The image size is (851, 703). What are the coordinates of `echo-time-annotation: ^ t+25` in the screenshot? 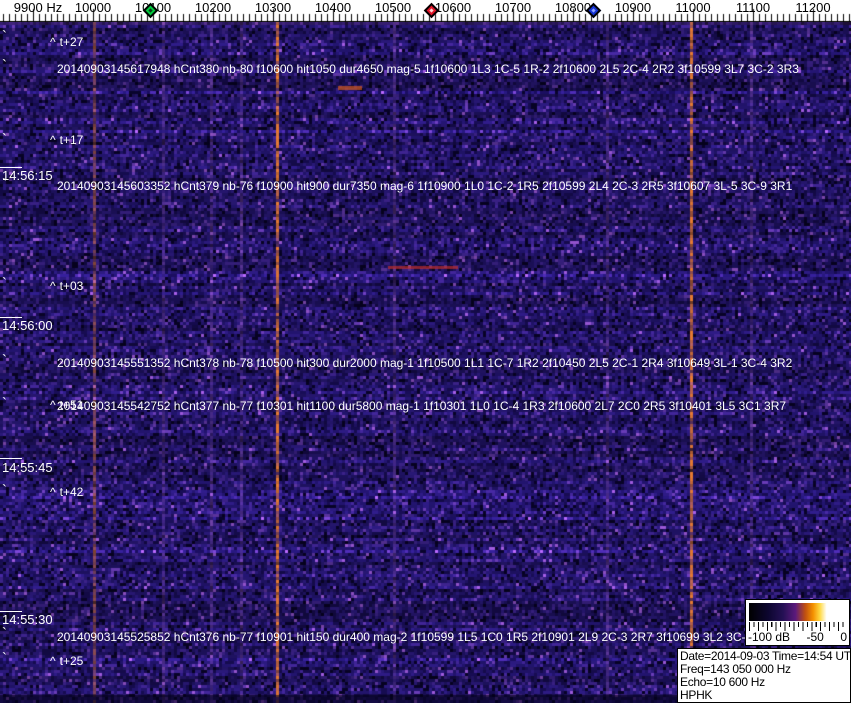 It's located at (66, 661).